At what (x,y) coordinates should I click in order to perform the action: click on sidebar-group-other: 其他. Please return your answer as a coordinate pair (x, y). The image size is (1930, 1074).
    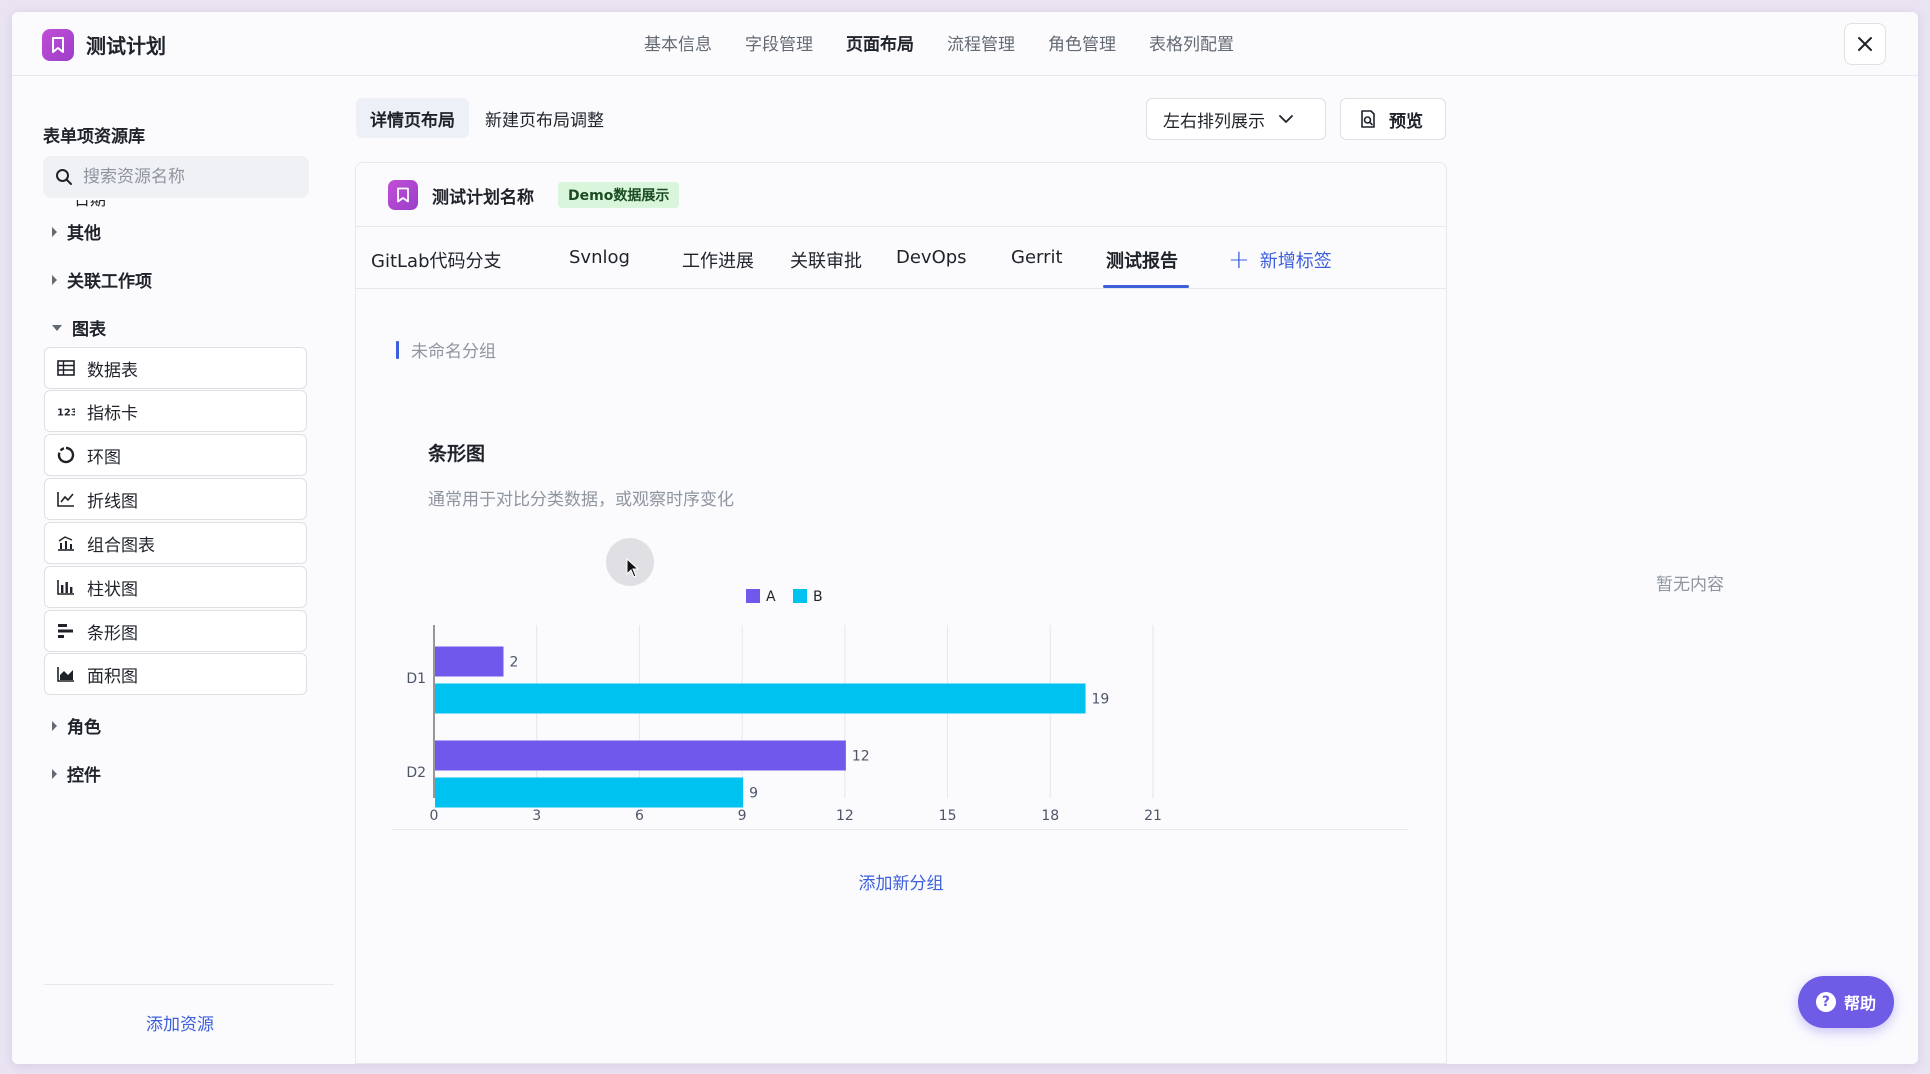
    Looking at the image, I should click on (76, 231).